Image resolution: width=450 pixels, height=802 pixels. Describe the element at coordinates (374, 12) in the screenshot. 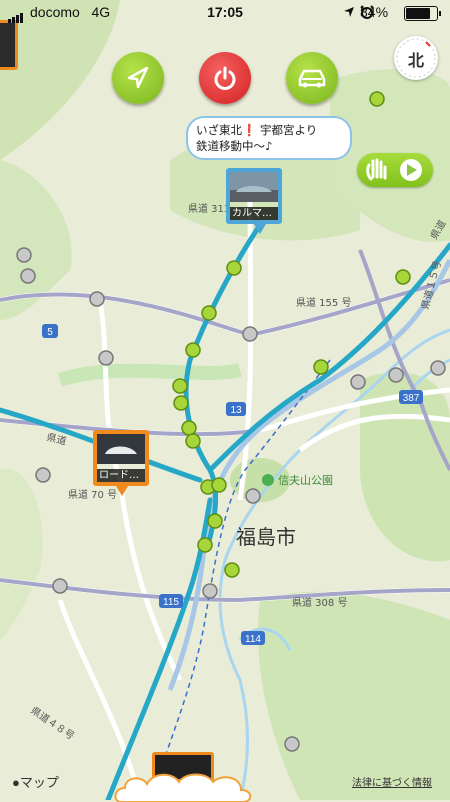

I see `battery-percent: 84%` at that location.